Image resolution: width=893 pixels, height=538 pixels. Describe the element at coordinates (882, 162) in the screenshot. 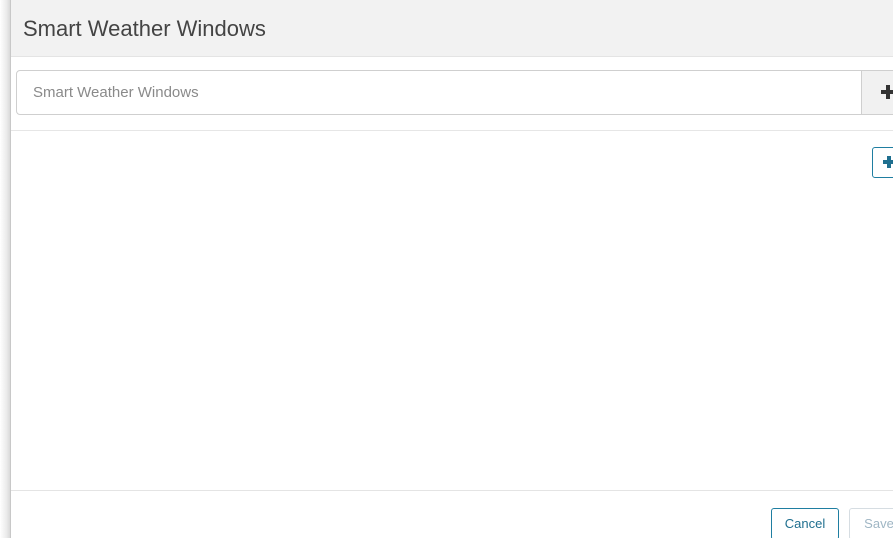

I see `add-item-button` at that location.